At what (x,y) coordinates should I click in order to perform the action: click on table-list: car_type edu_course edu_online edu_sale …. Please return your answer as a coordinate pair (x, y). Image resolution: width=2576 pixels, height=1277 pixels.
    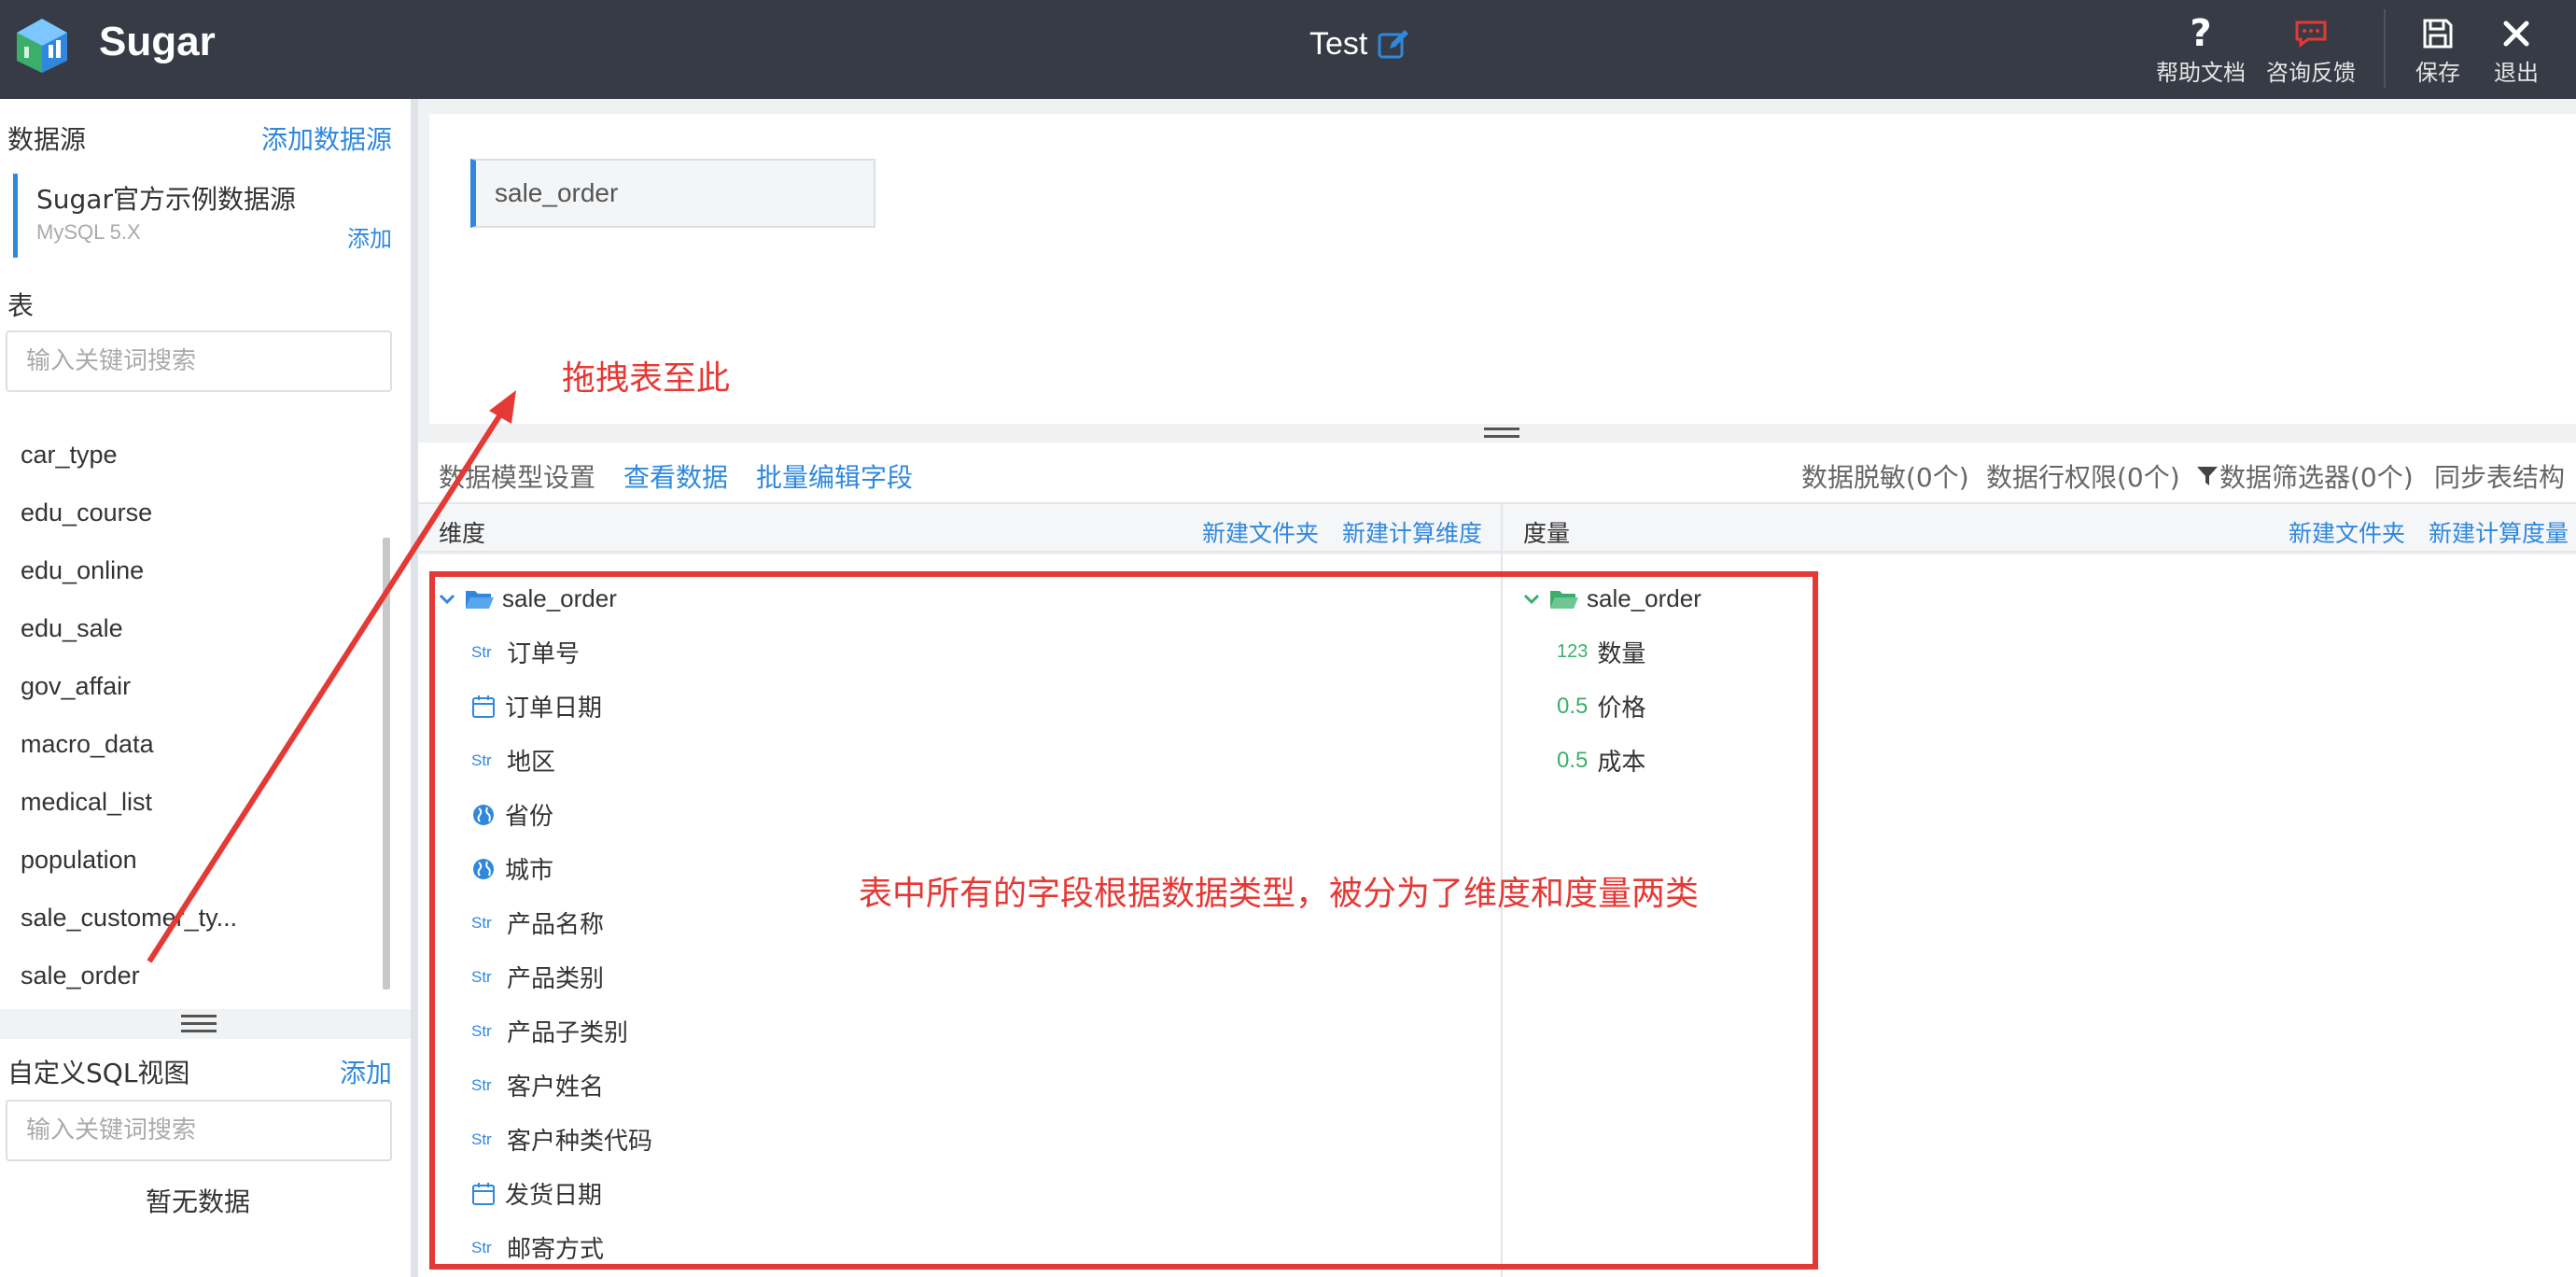
    Looking at the image, I should click on (191, 715).